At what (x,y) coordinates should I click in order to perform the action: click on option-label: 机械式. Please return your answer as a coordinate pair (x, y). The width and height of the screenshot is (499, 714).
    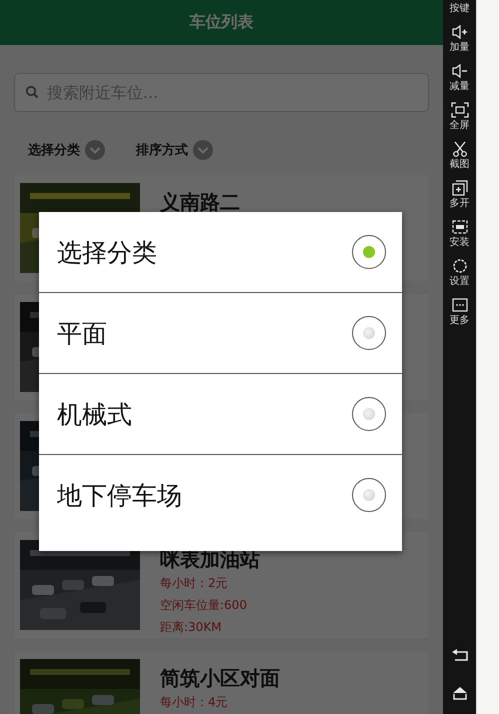
    Looking at the image, I should click on (94, 414).